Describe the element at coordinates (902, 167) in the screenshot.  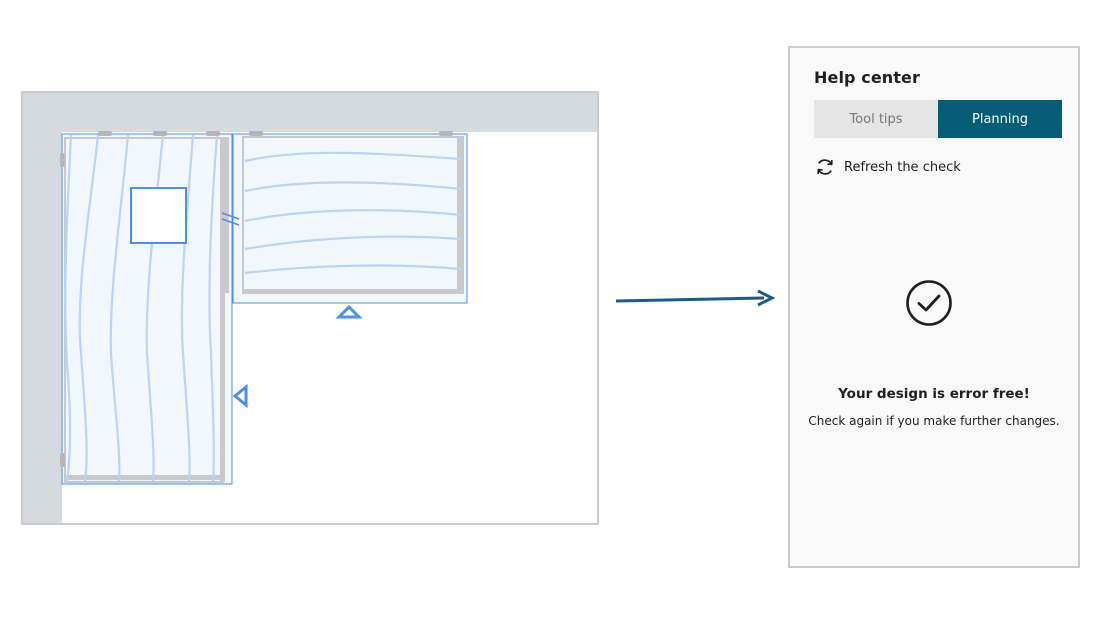
I see `refresh-label: Refresh the check` at that location.